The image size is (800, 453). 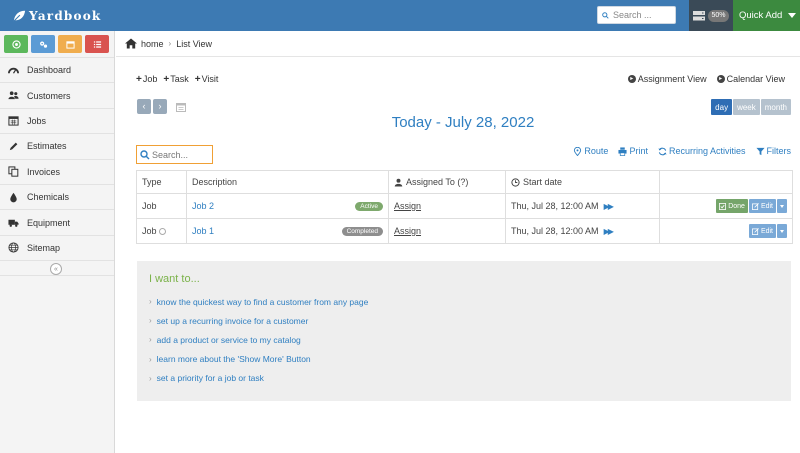 What do you see at coordinates (181, 107) in the screenshot?
I see `calendar-picker-icon` at bounding box center [181, 107].